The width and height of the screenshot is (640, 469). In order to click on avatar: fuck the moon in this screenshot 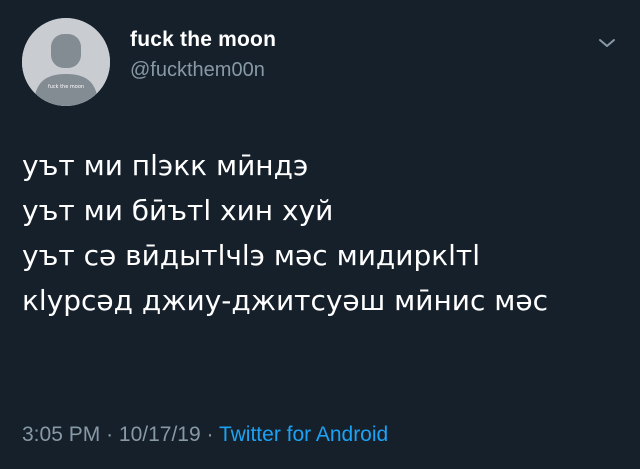, I will do `click(66, 62)`.